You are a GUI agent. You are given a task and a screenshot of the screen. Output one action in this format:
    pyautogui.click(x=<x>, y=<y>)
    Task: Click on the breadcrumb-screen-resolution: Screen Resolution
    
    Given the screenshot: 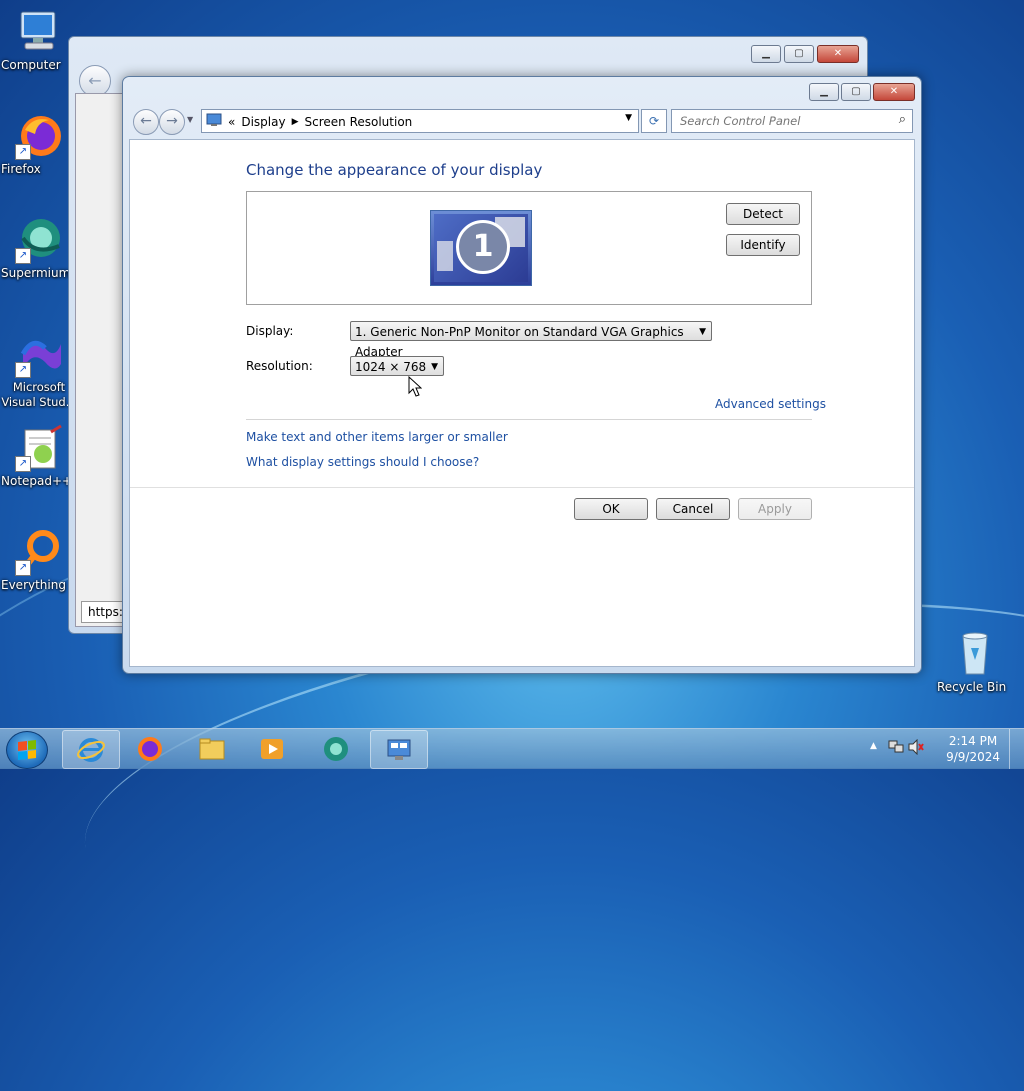 What is the action you would take?
    pyautogui.click(x=359, y=122)
    